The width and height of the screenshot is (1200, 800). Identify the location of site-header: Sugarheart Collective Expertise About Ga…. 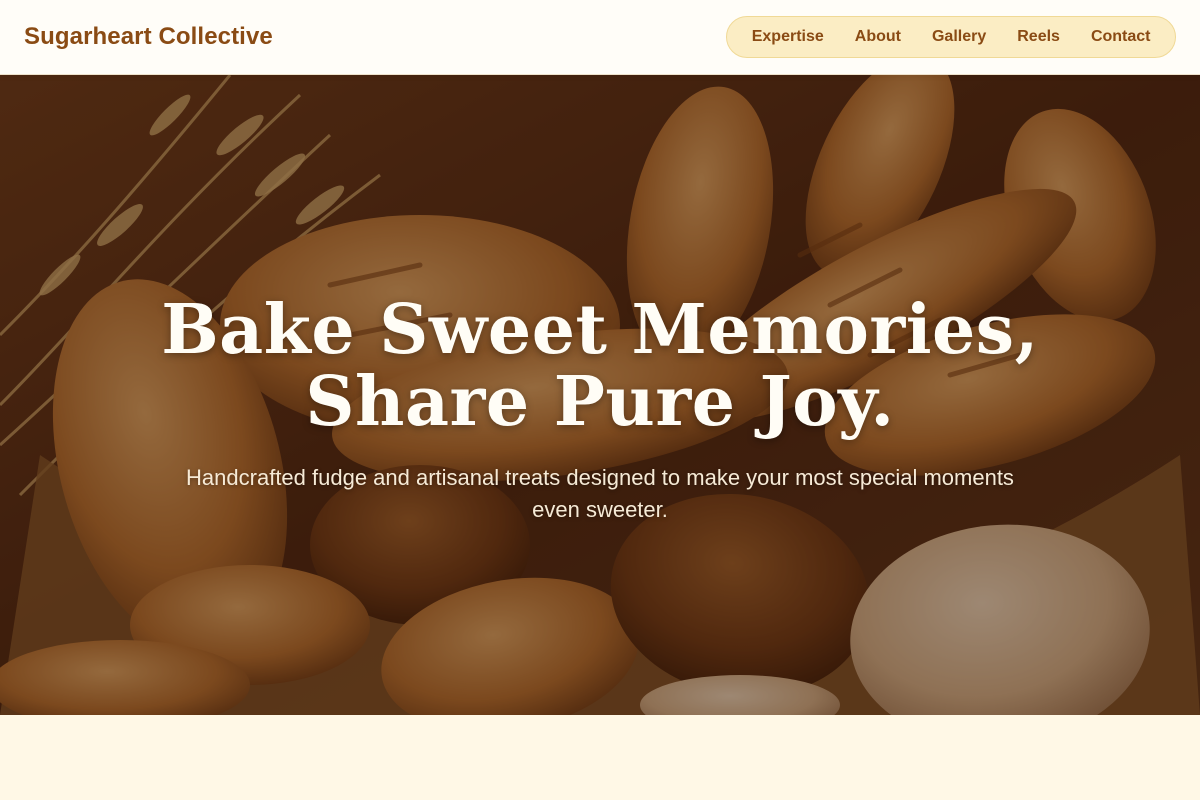
(600, 37).